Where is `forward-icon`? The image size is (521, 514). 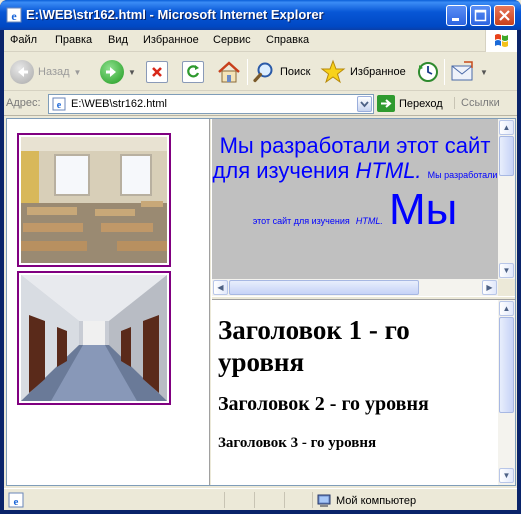 forward-icon is located at coordinates (112, 72).